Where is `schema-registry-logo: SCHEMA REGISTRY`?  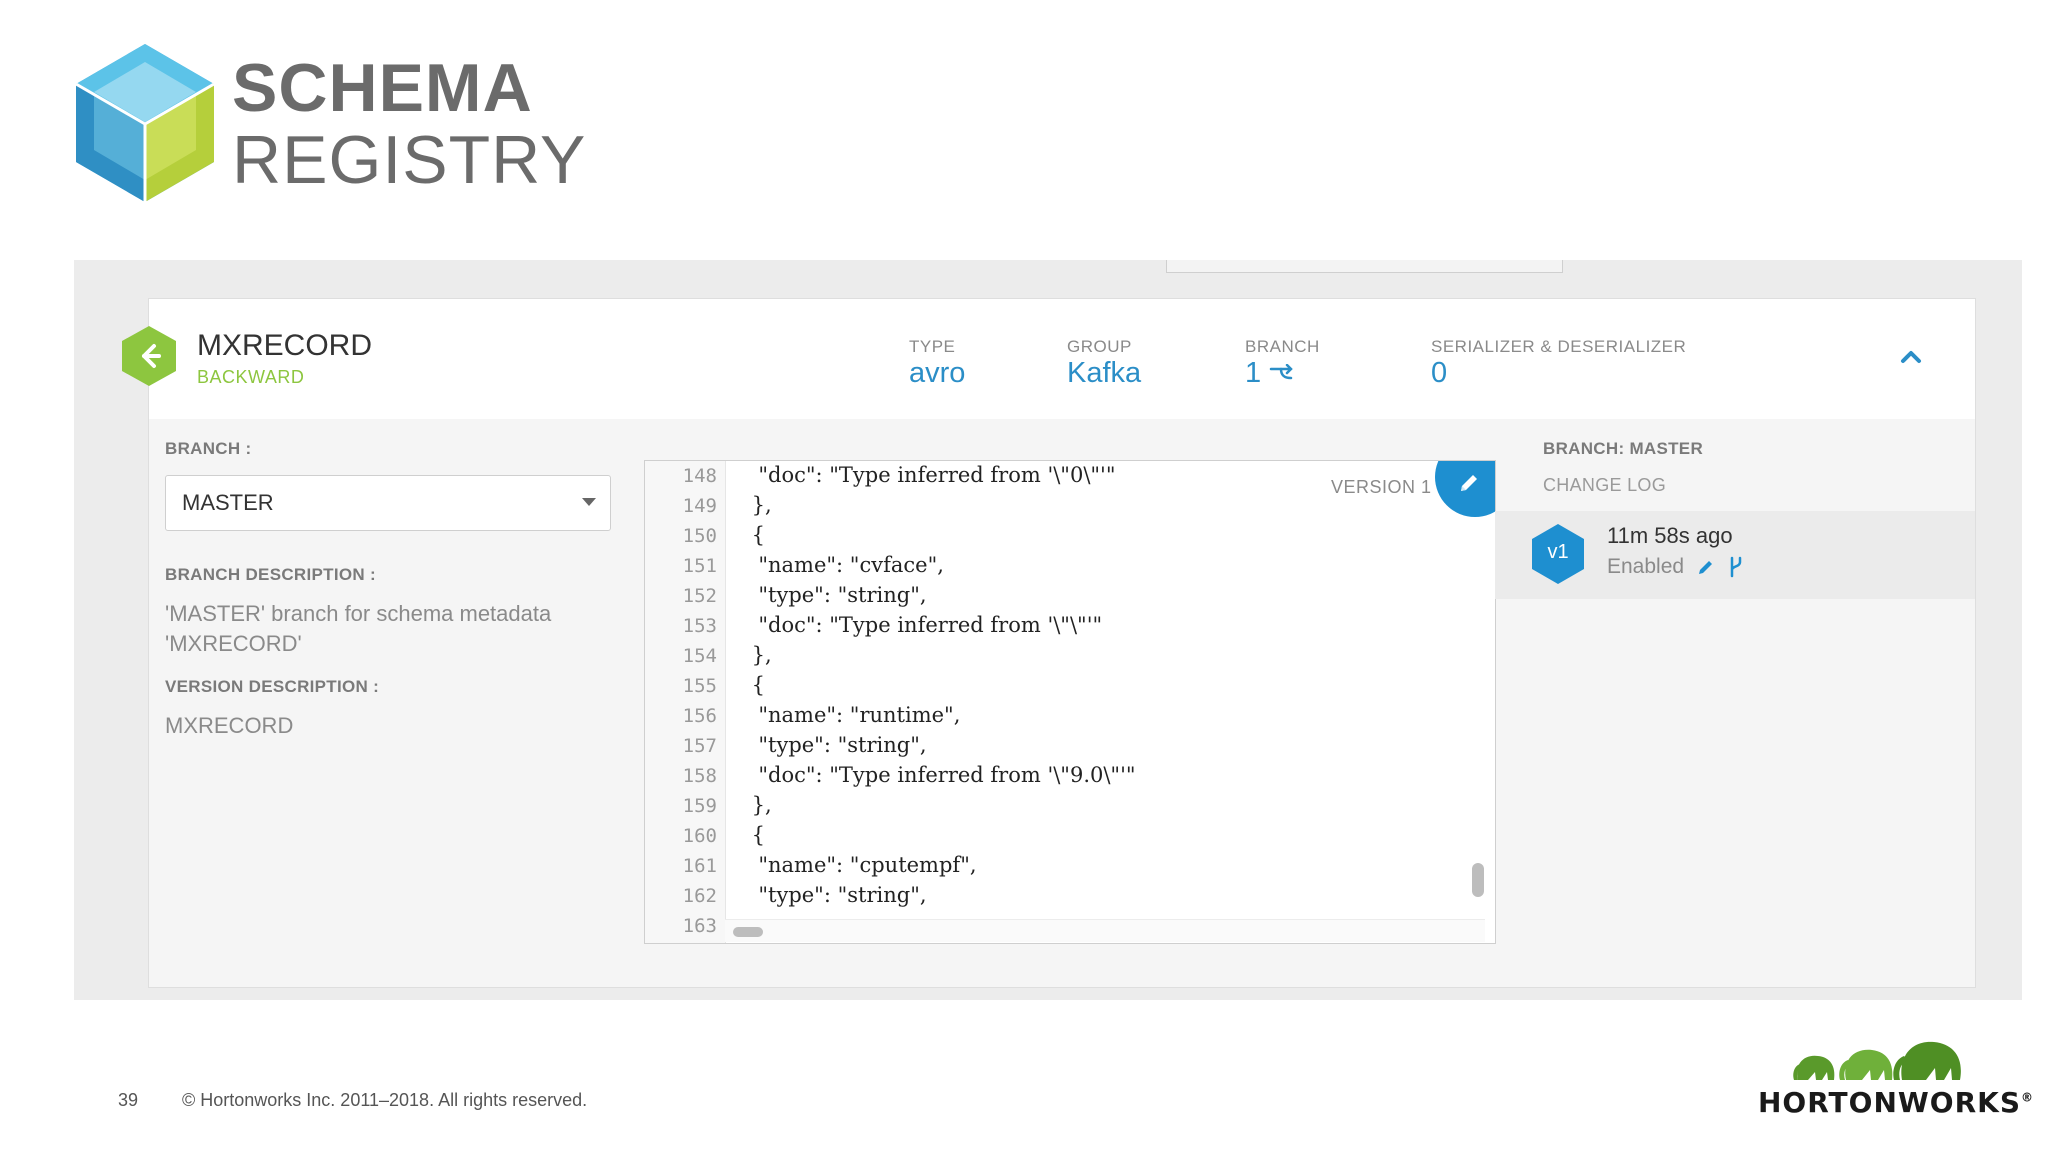
schema-registry-logo: SCHEMA REGISTRY is located at coordinates (327, 125).